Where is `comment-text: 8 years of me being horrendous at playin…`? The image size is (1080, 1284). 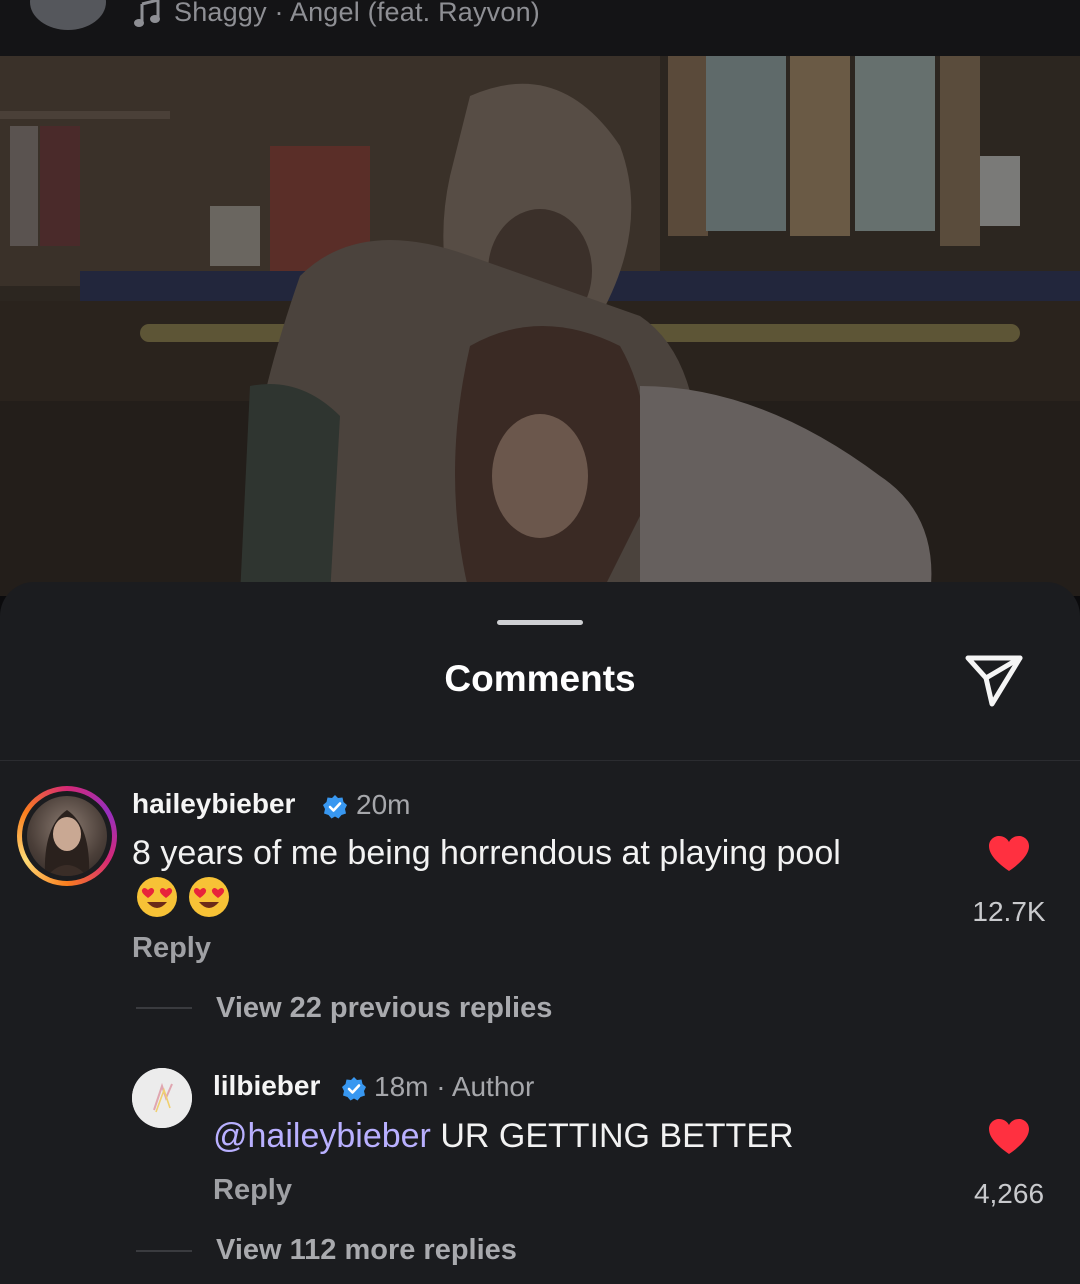
comment-text: 8 years of me being horrendous at playin… is located at coordinates (486, 853).